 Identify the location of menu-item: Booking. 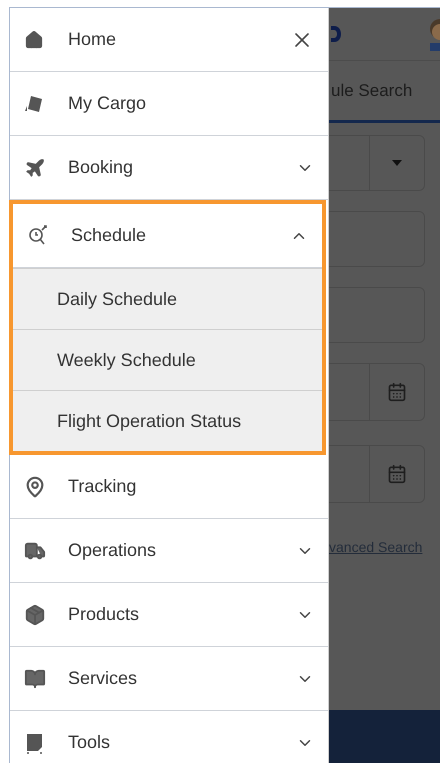
(169, 168).